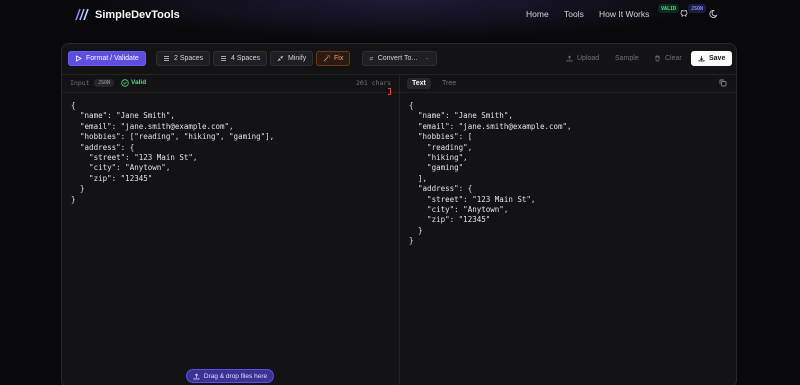  I want to click on output-valid-badge: VALID, so click(669, 8).